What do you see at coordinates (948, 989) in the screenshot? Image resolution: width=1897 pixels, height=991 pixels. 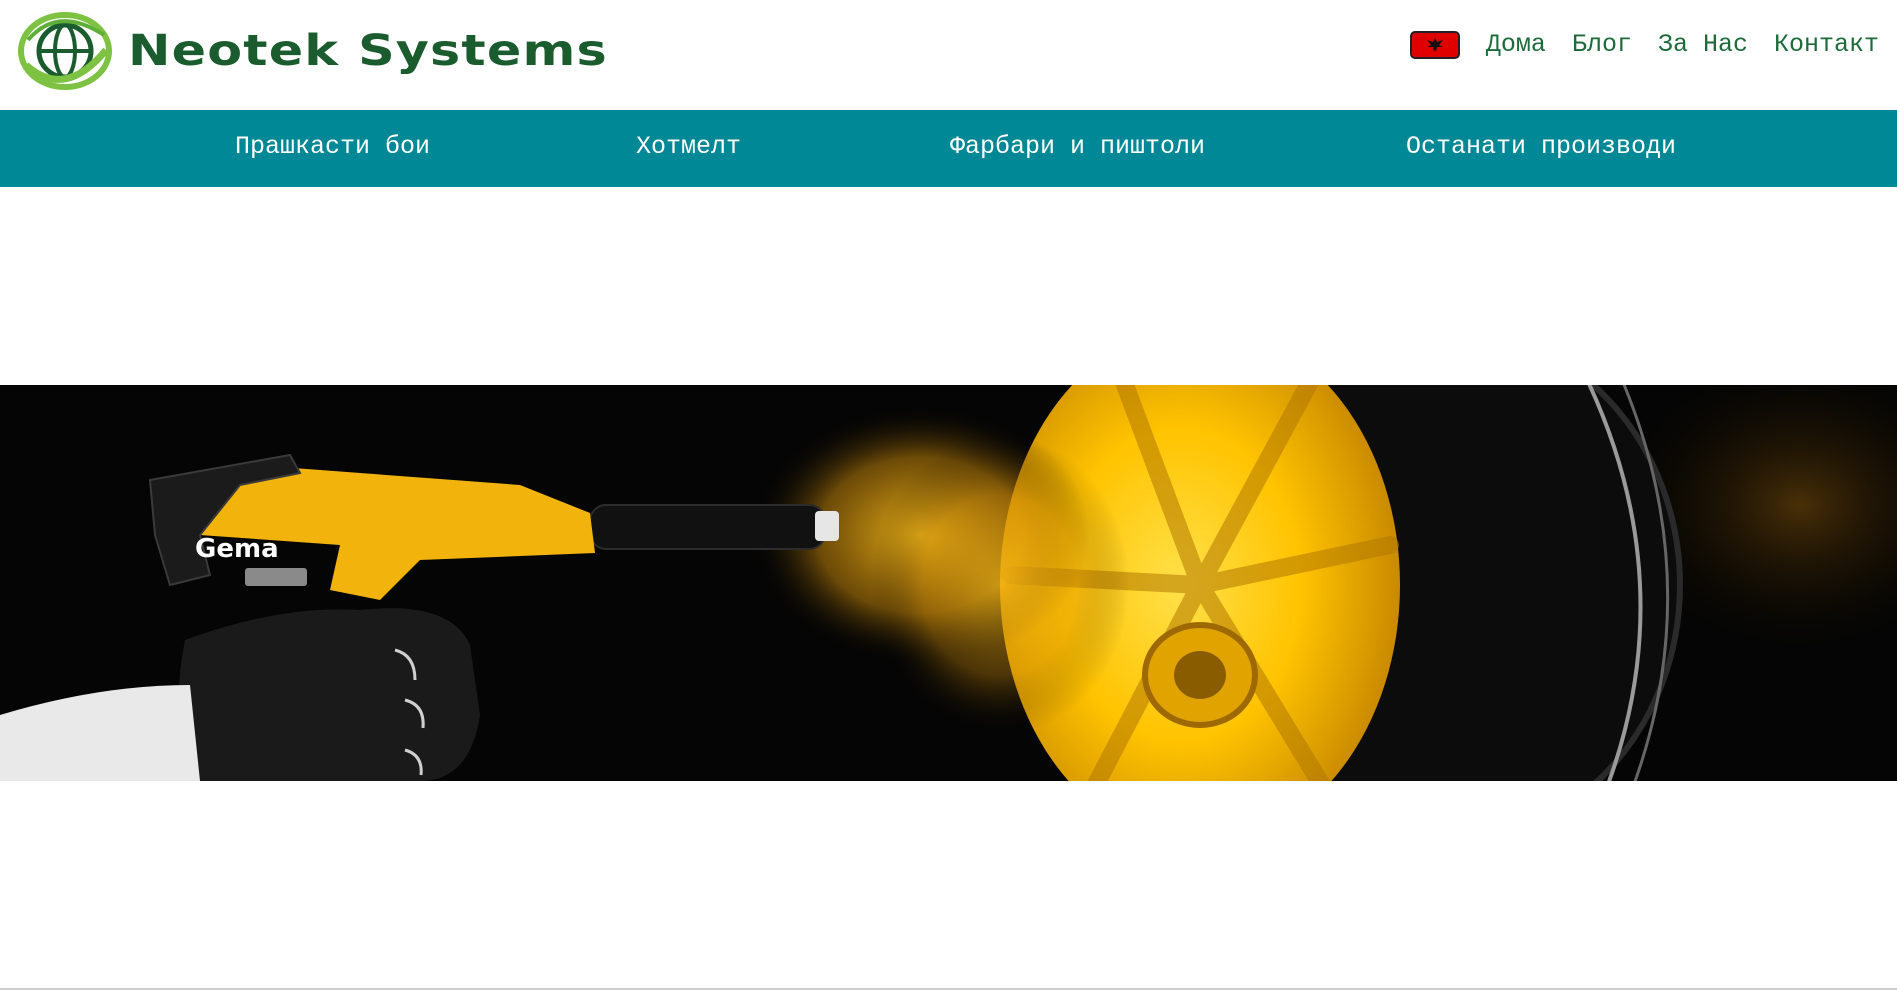 I see `footer-divider` at bounding box center [948, 989].